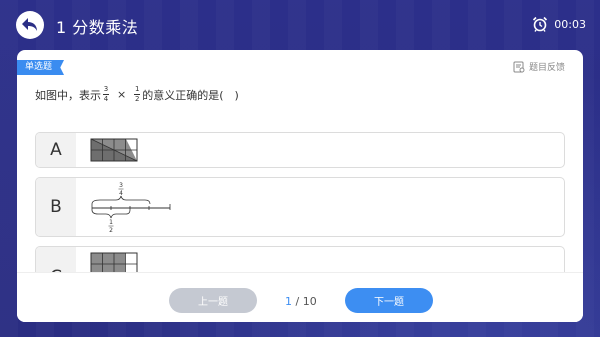  I want to click on option-letter: B, so click(56, 207).